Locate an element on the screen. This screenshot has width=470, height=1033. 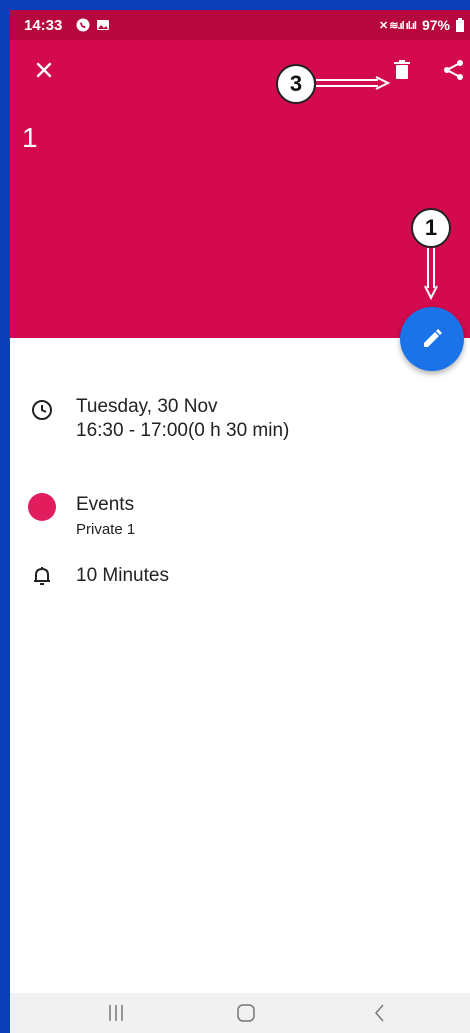
annotation-marker-3: 3 is located at coordinates (296, 84).